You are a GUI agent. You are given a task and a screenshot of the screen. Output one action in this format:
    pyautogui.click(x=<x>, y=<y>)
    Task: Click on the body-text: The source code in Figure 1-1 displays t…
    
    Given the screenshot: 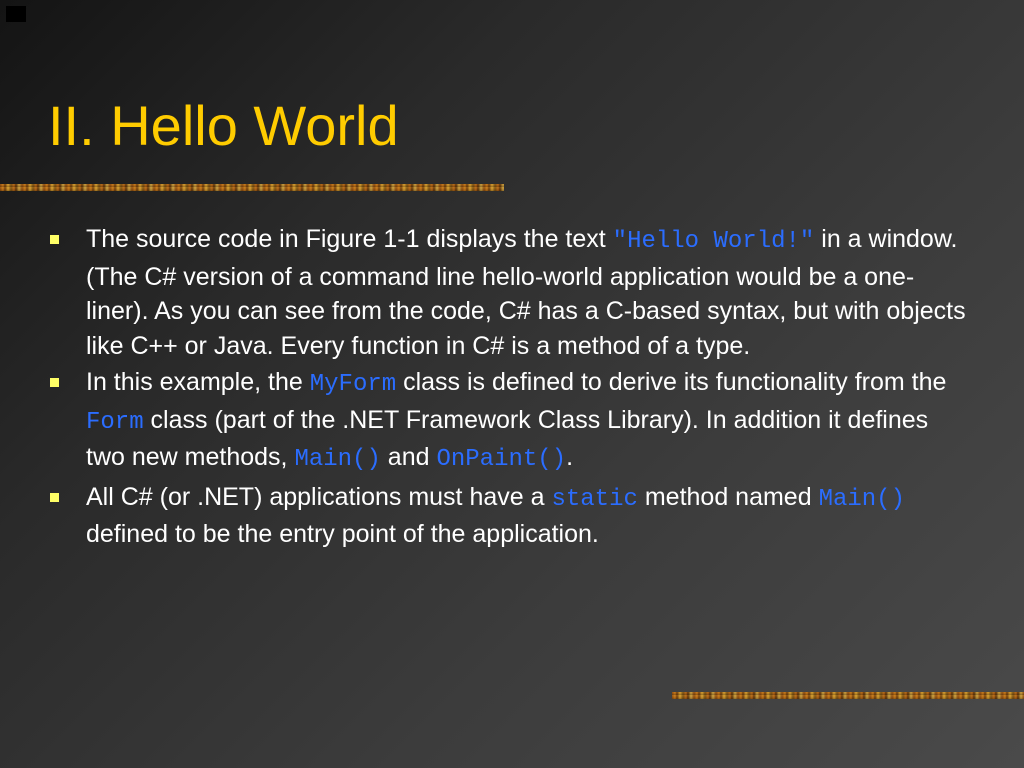 What is the action you would take?
    pyautogui.click(x=349, y=239)
    